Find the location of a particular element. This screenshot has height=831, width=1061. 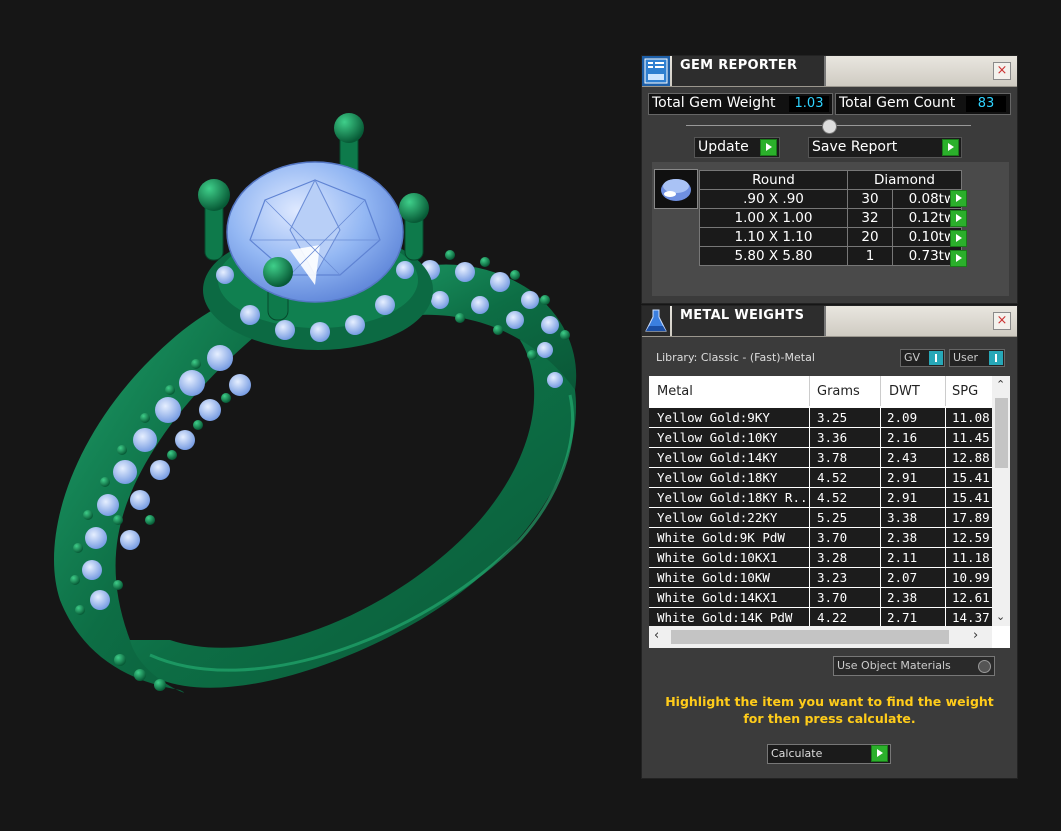

gem-row: 1.10 X 1.10 20 0.10tw is located at coordinates (830, 237).